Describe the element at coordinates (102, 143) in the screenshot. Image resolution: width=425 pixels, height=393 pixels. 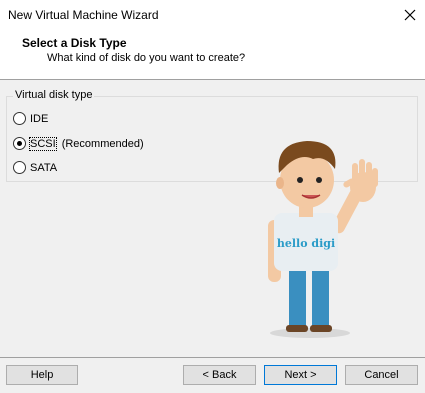
I see `radio-note: (Recommended)` at that location.